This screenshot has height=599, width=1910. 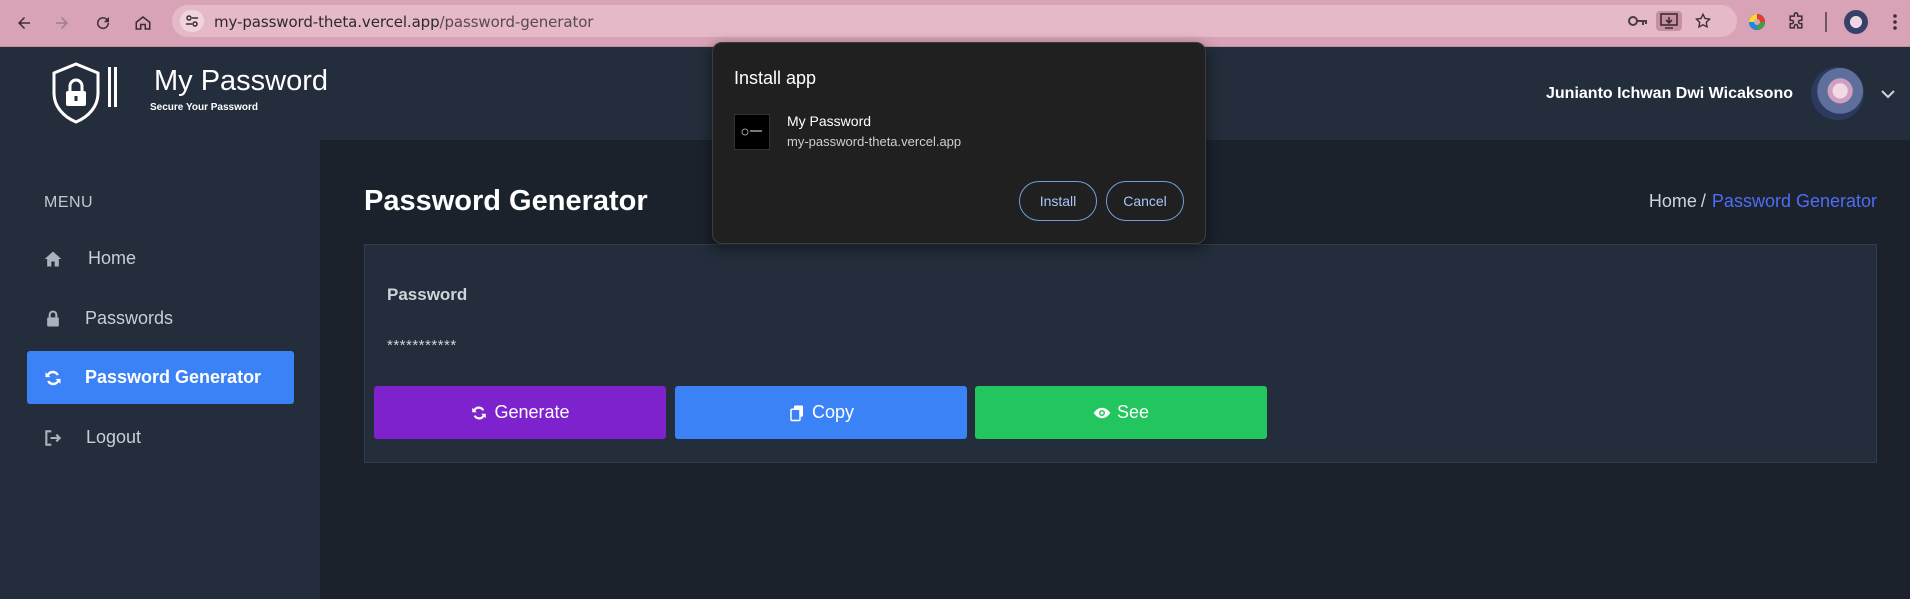 I want to click on reload-button, so click(x=103, y=23).